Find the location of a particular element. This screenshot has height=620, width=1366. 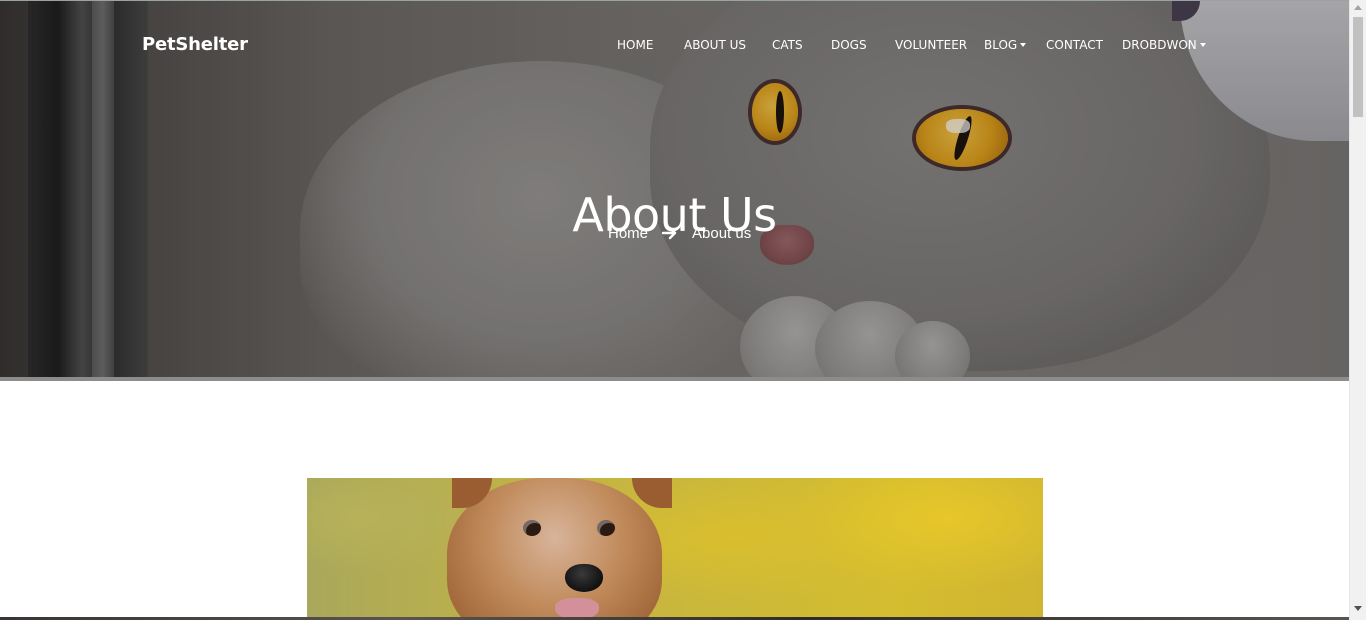

dog-photo-nose is located at coordinates (584, 578).